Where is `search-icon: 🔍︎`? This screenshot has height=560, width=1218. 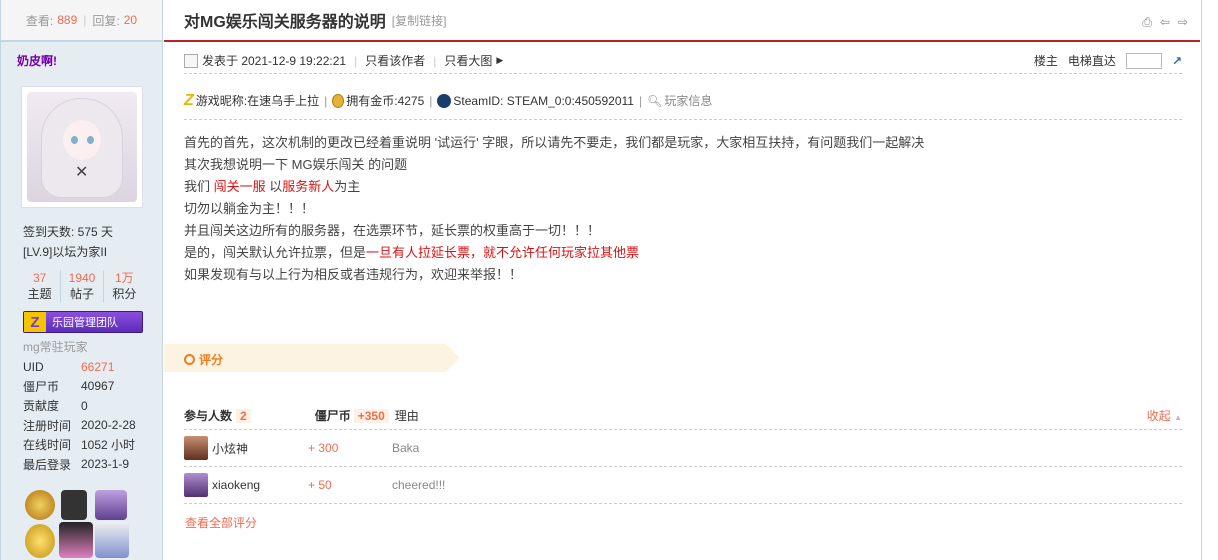 search-icon: 🔍︎ is located at coordinates (654, 101).